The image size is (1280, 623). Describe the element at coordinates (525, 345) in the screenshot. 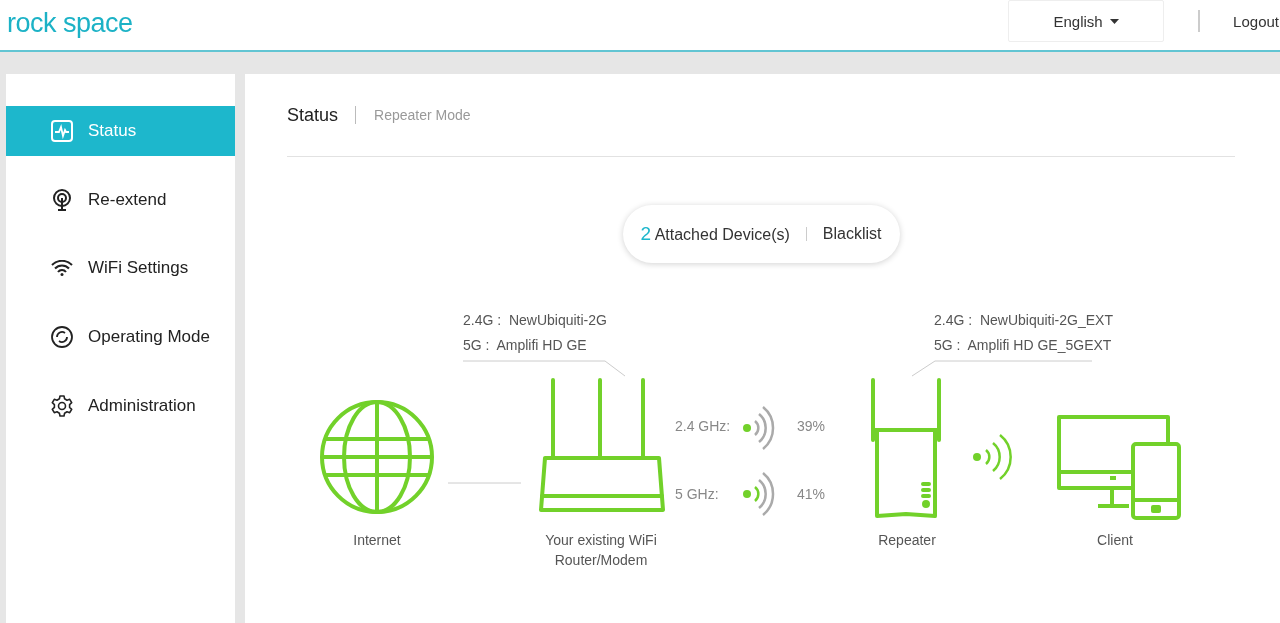

I see `ssid-label: 5G : Amplifi HD GE` at that location.